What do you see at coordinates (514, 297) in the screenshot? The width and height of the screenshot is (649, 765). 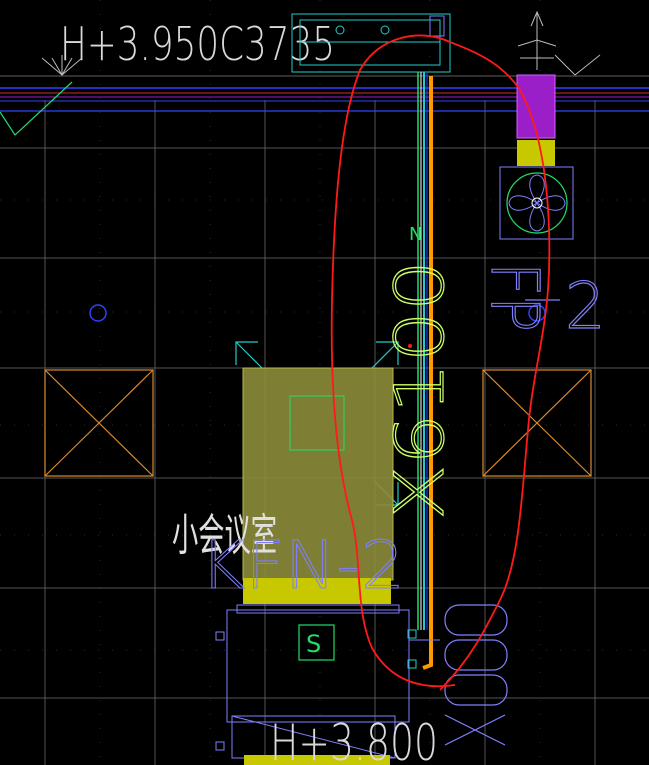 I see `right-tag-fp: FP` at bounding box center [514, 297].